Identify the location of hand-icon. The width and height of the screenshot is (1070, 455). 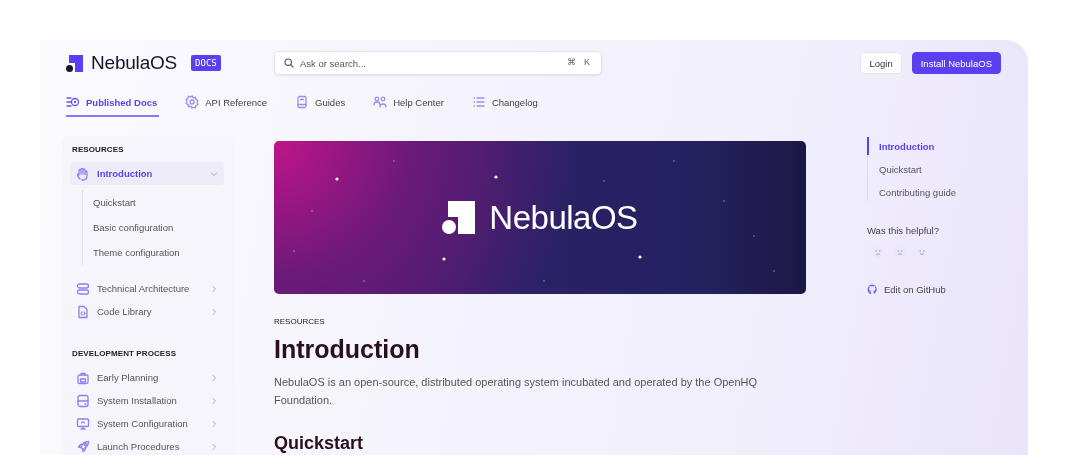
(83, 173).